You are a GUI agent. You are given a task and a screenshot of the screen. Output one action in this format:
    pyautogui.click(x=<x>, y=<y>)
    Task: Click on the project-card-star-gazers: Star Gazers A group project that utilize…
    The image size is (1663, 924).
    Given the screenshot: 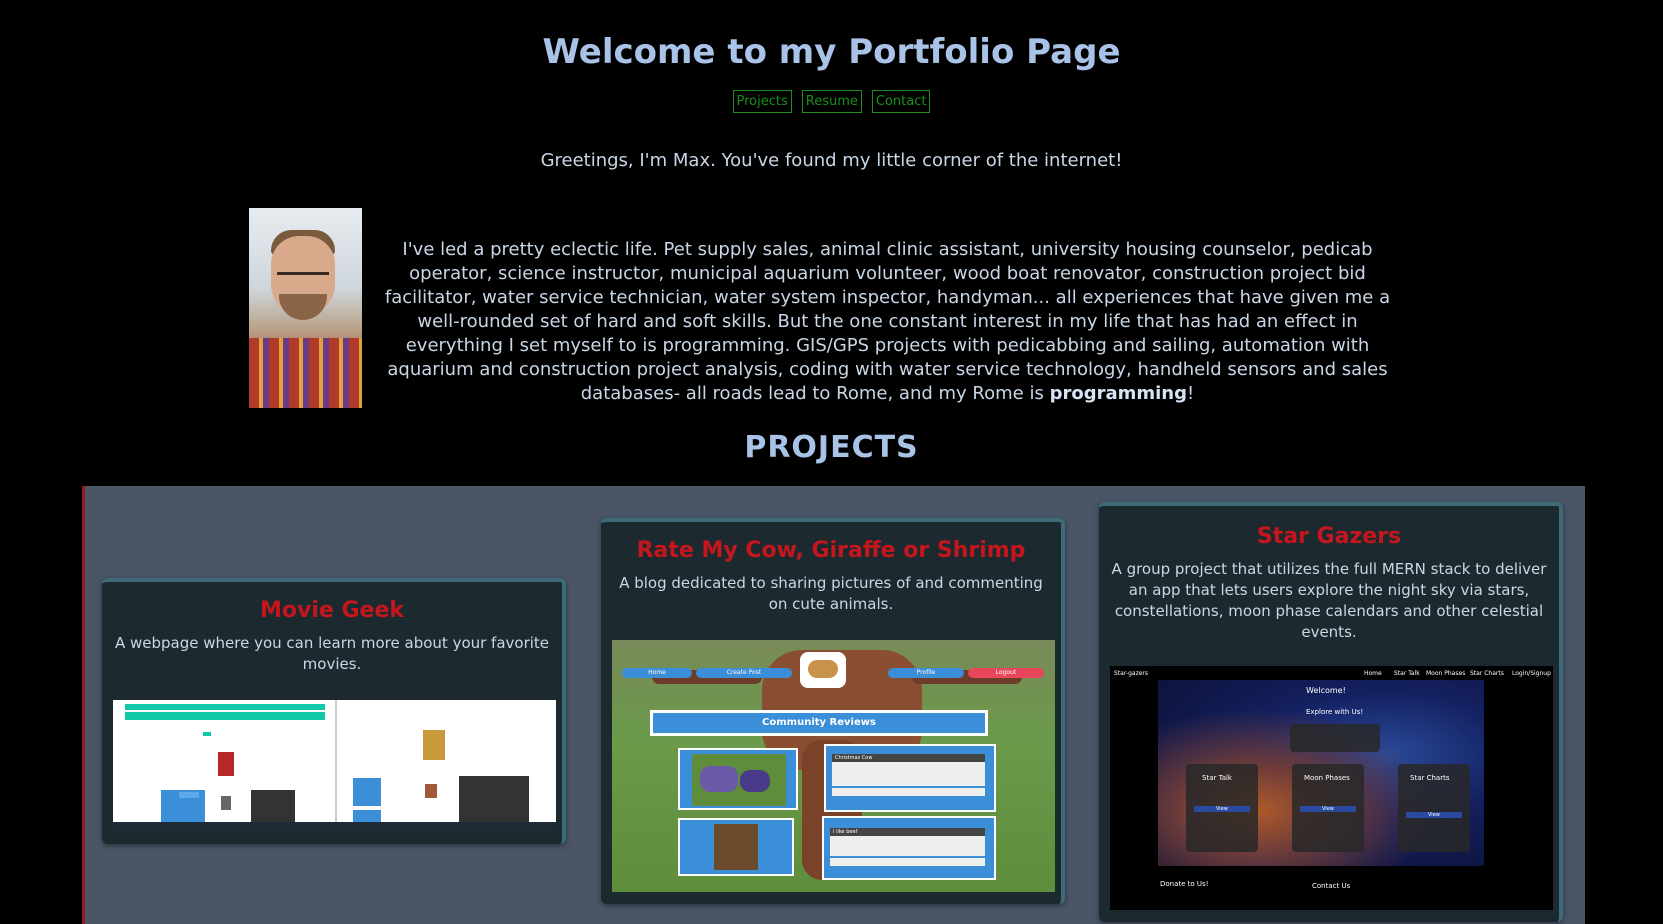 What is the action you would take?
    pyautogui.click(x=1331, y=712)
    